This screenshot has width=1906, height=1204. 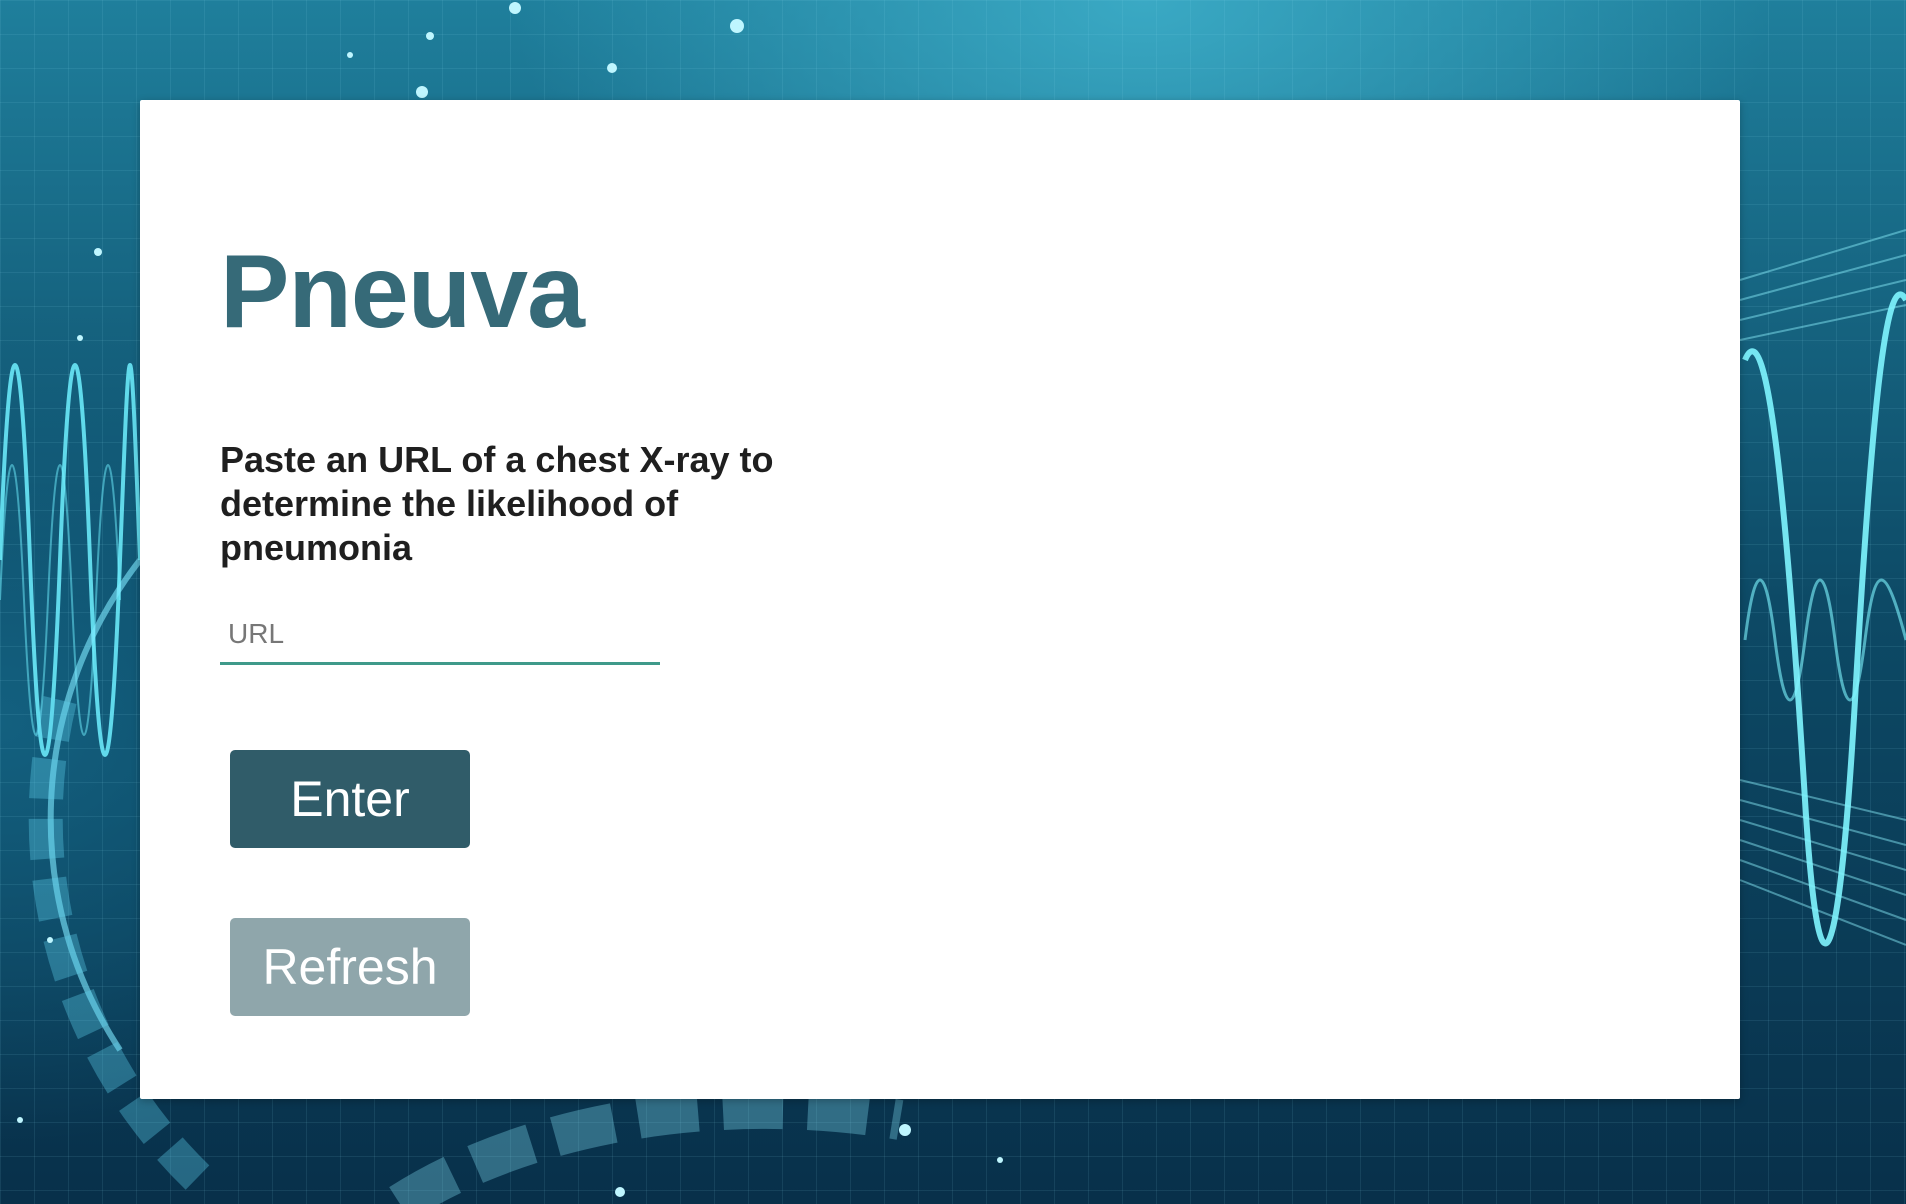 What do you see at coordinates (350, 799) in the screenshot?
I see `enter-button: Enter` at bounding box center [350, 799].